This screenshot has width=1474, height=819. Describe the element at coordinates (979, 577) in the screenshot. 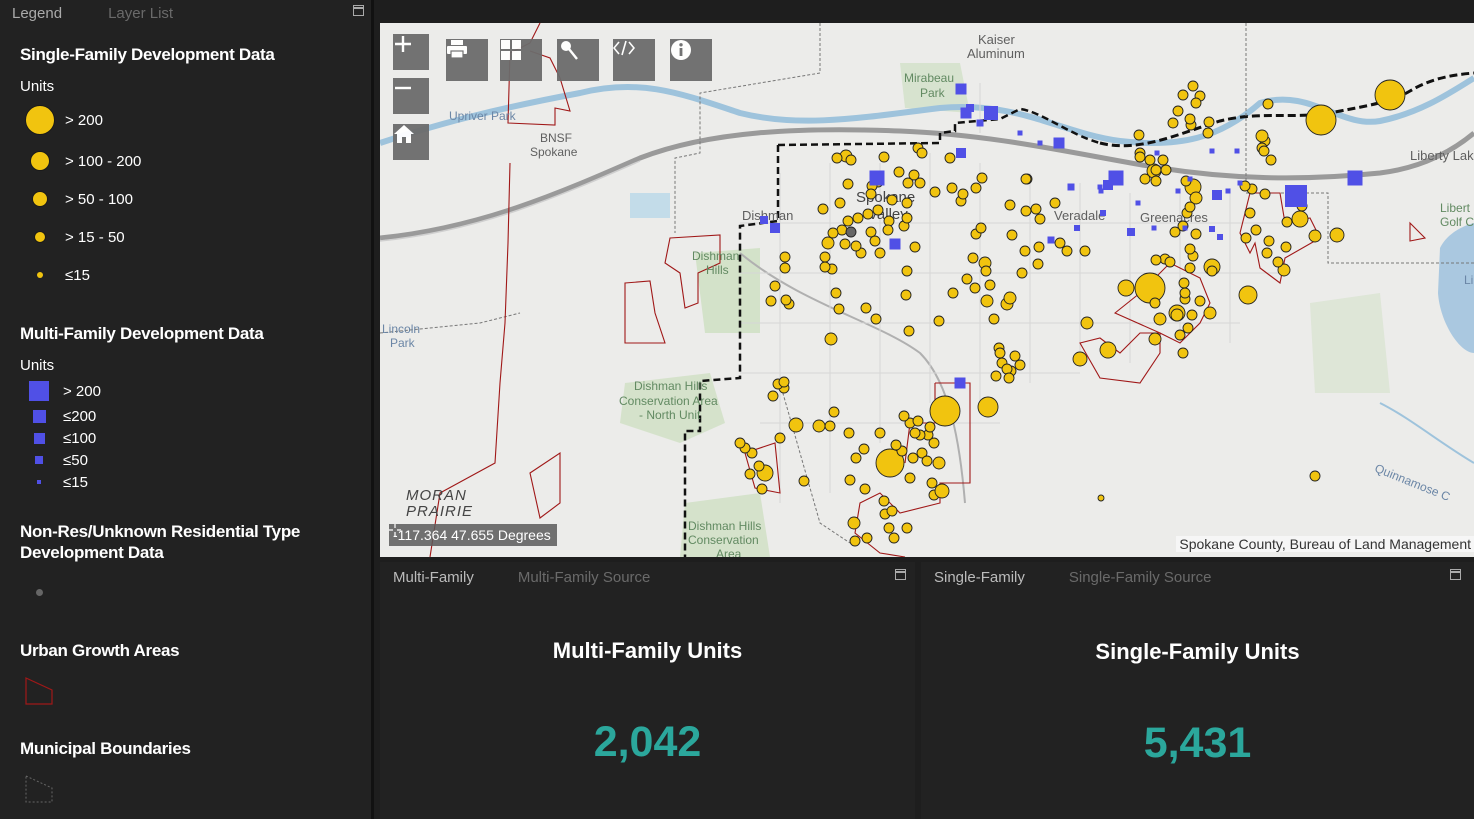

I see `tab-single-family: Single-Family` at that location.